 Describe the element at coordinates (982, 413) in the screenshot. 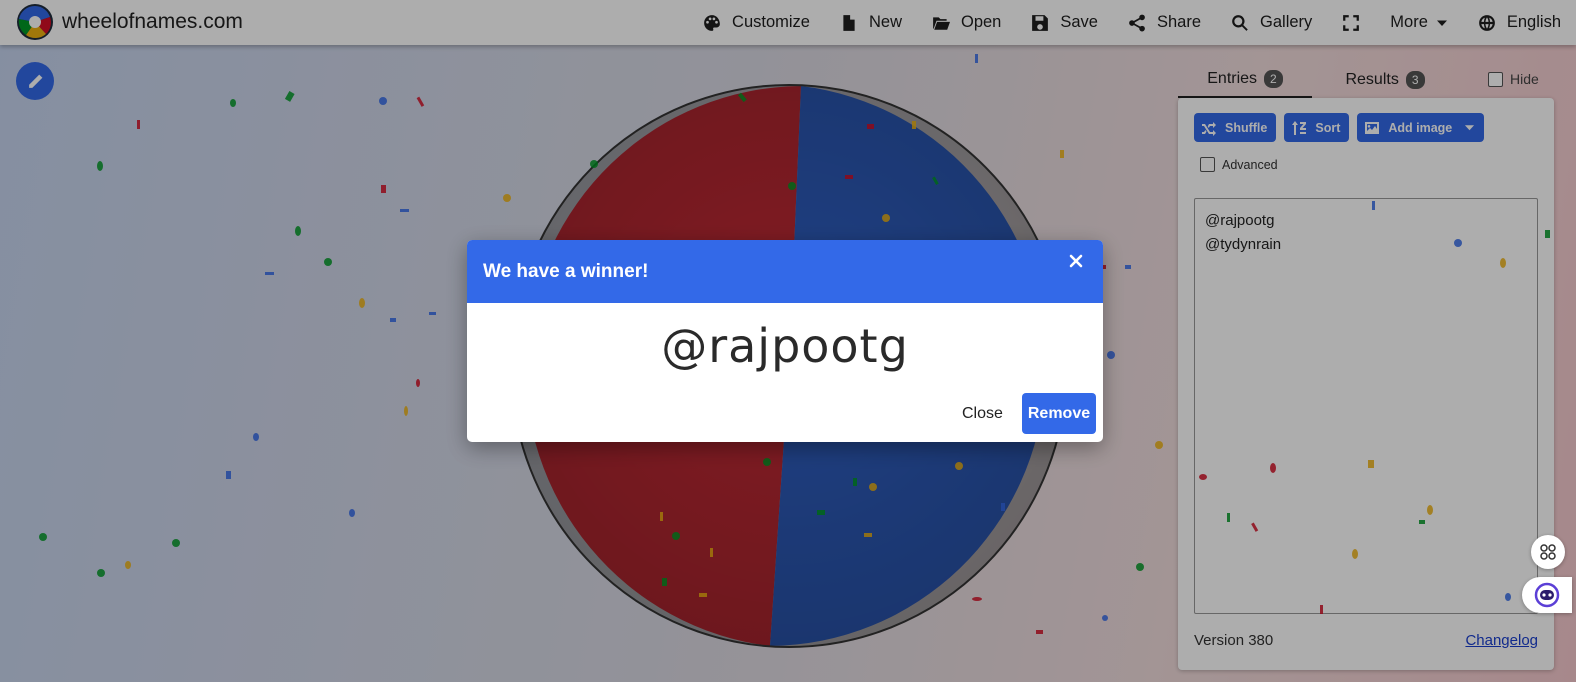

I see `close-button: Close` at that location.